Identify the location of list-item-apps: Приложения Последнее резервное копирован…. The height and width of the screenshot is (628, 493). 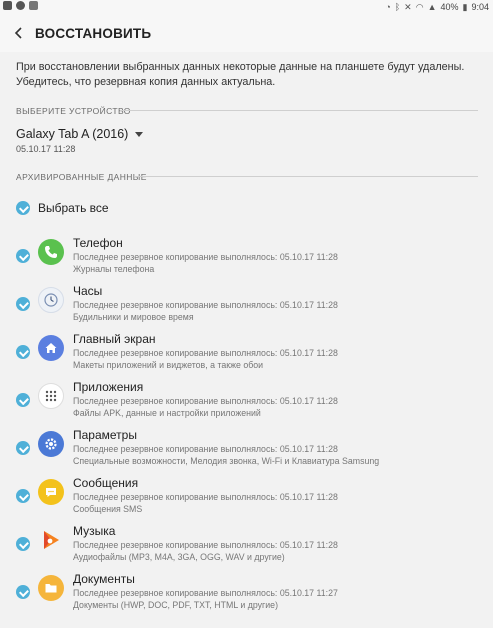
(246, 400).